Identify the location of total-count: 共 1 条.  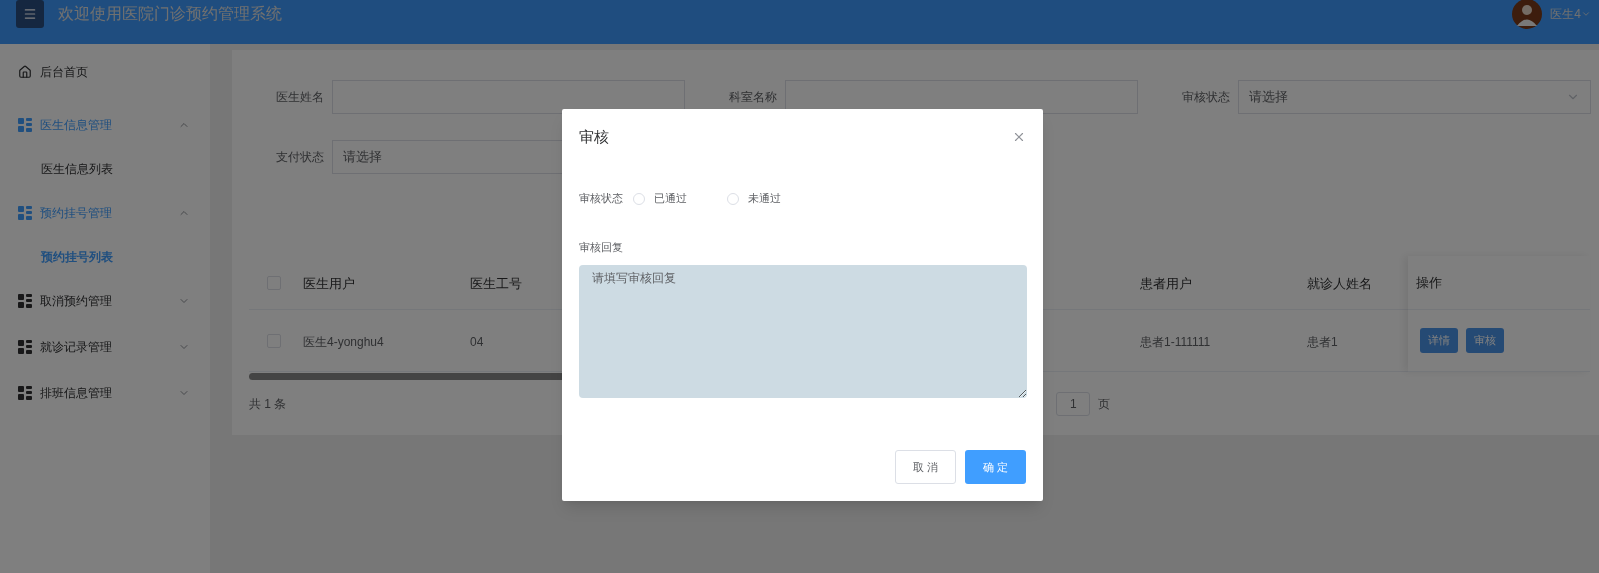
(268, 404).